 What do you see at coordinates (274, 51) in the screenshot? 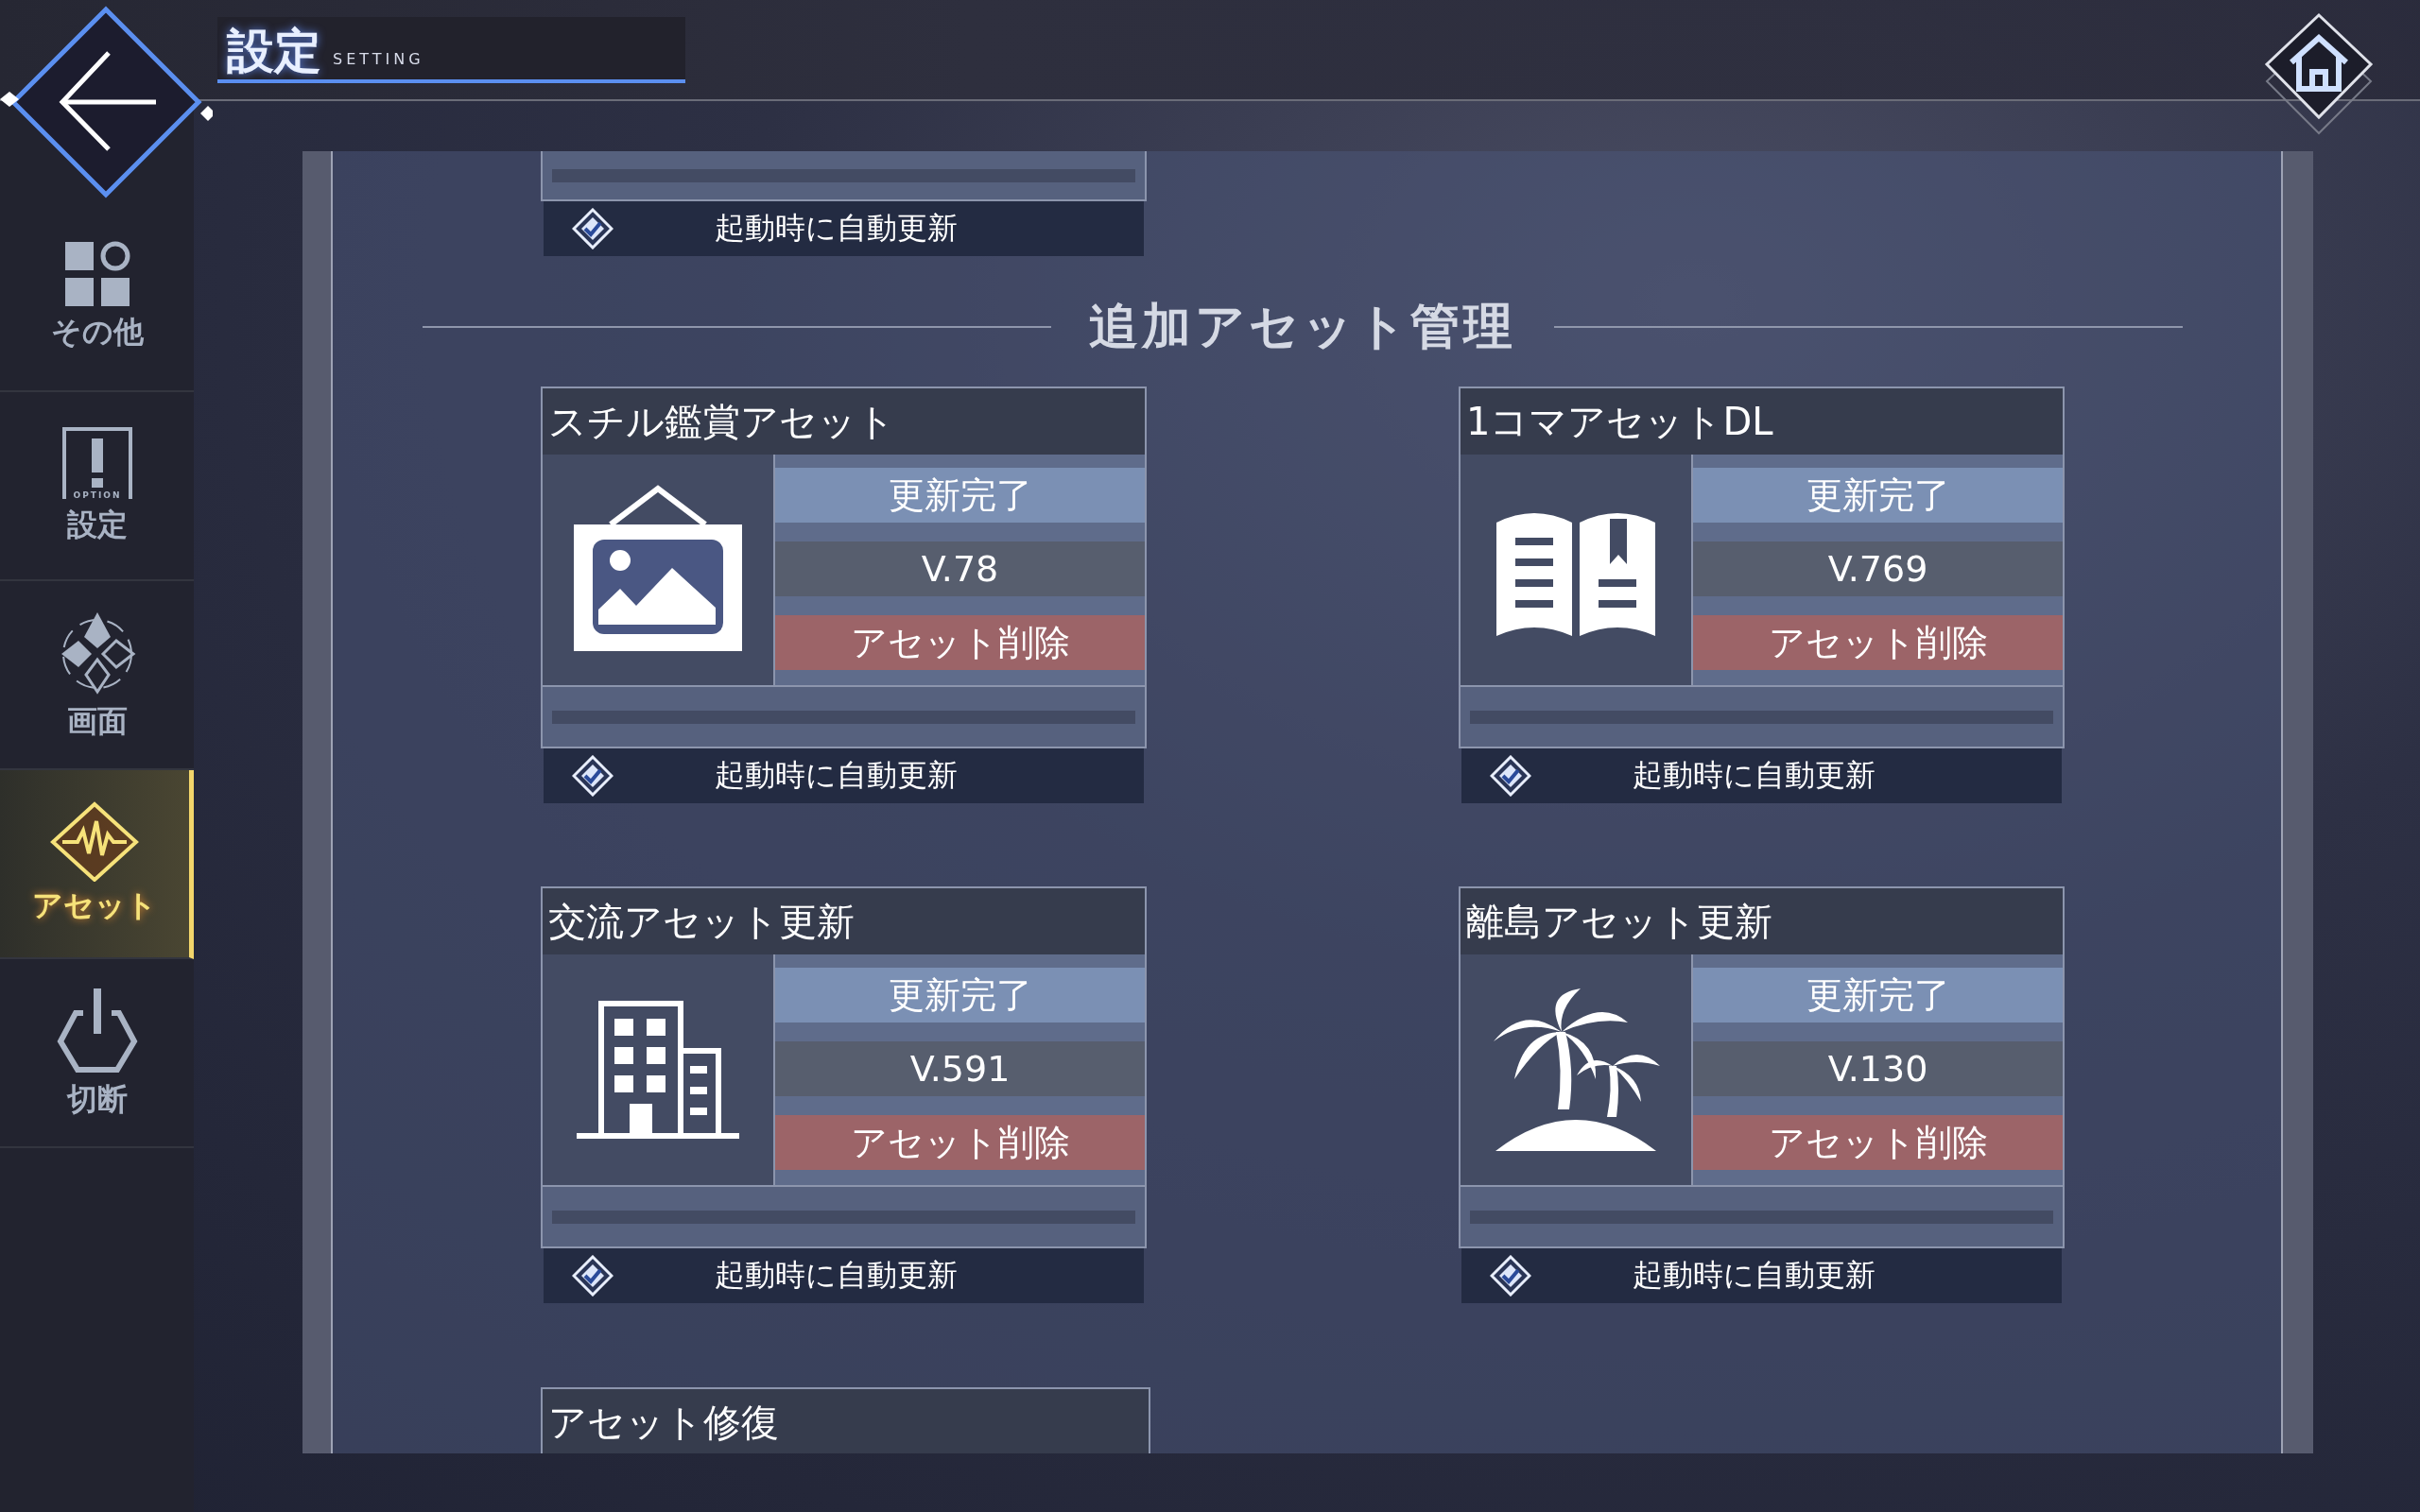
I see `page-title: 設定` at bounding box center [274, 51].